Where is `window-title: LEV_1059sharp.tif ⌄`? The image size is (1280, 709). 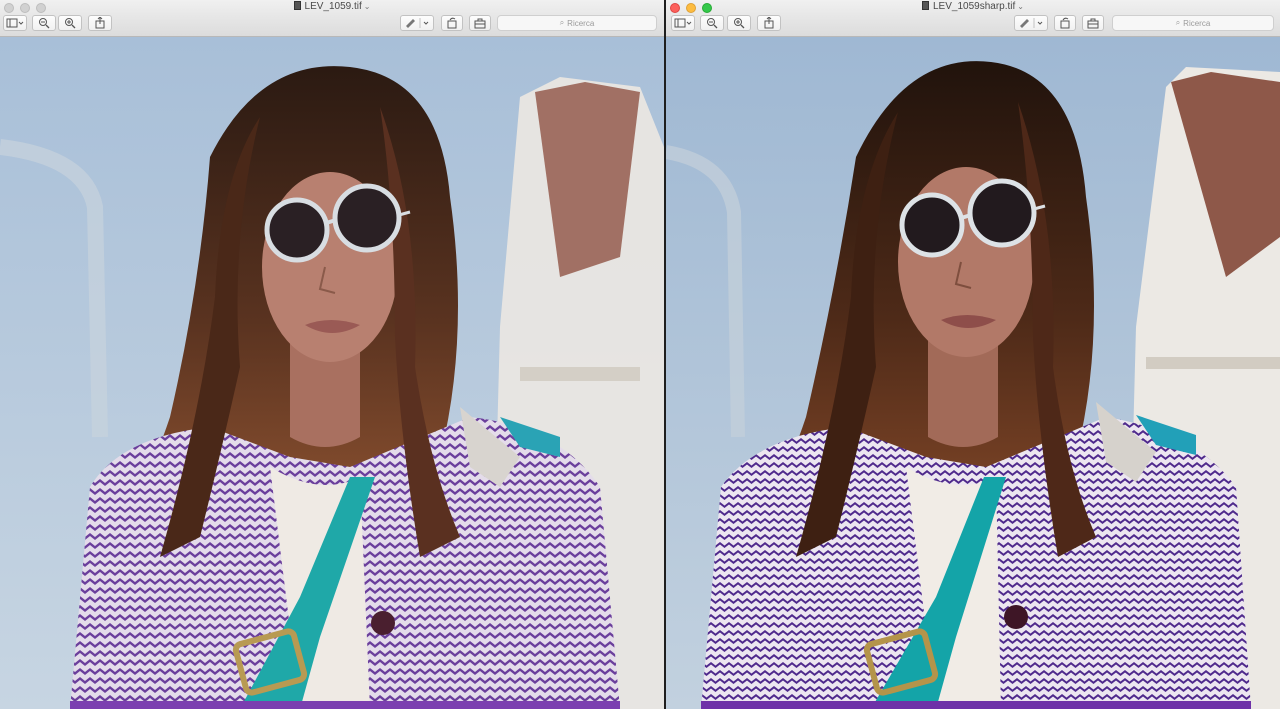 window-title: LEV_1059sharp.tif ⌄ is located at coordinates (973, 7).